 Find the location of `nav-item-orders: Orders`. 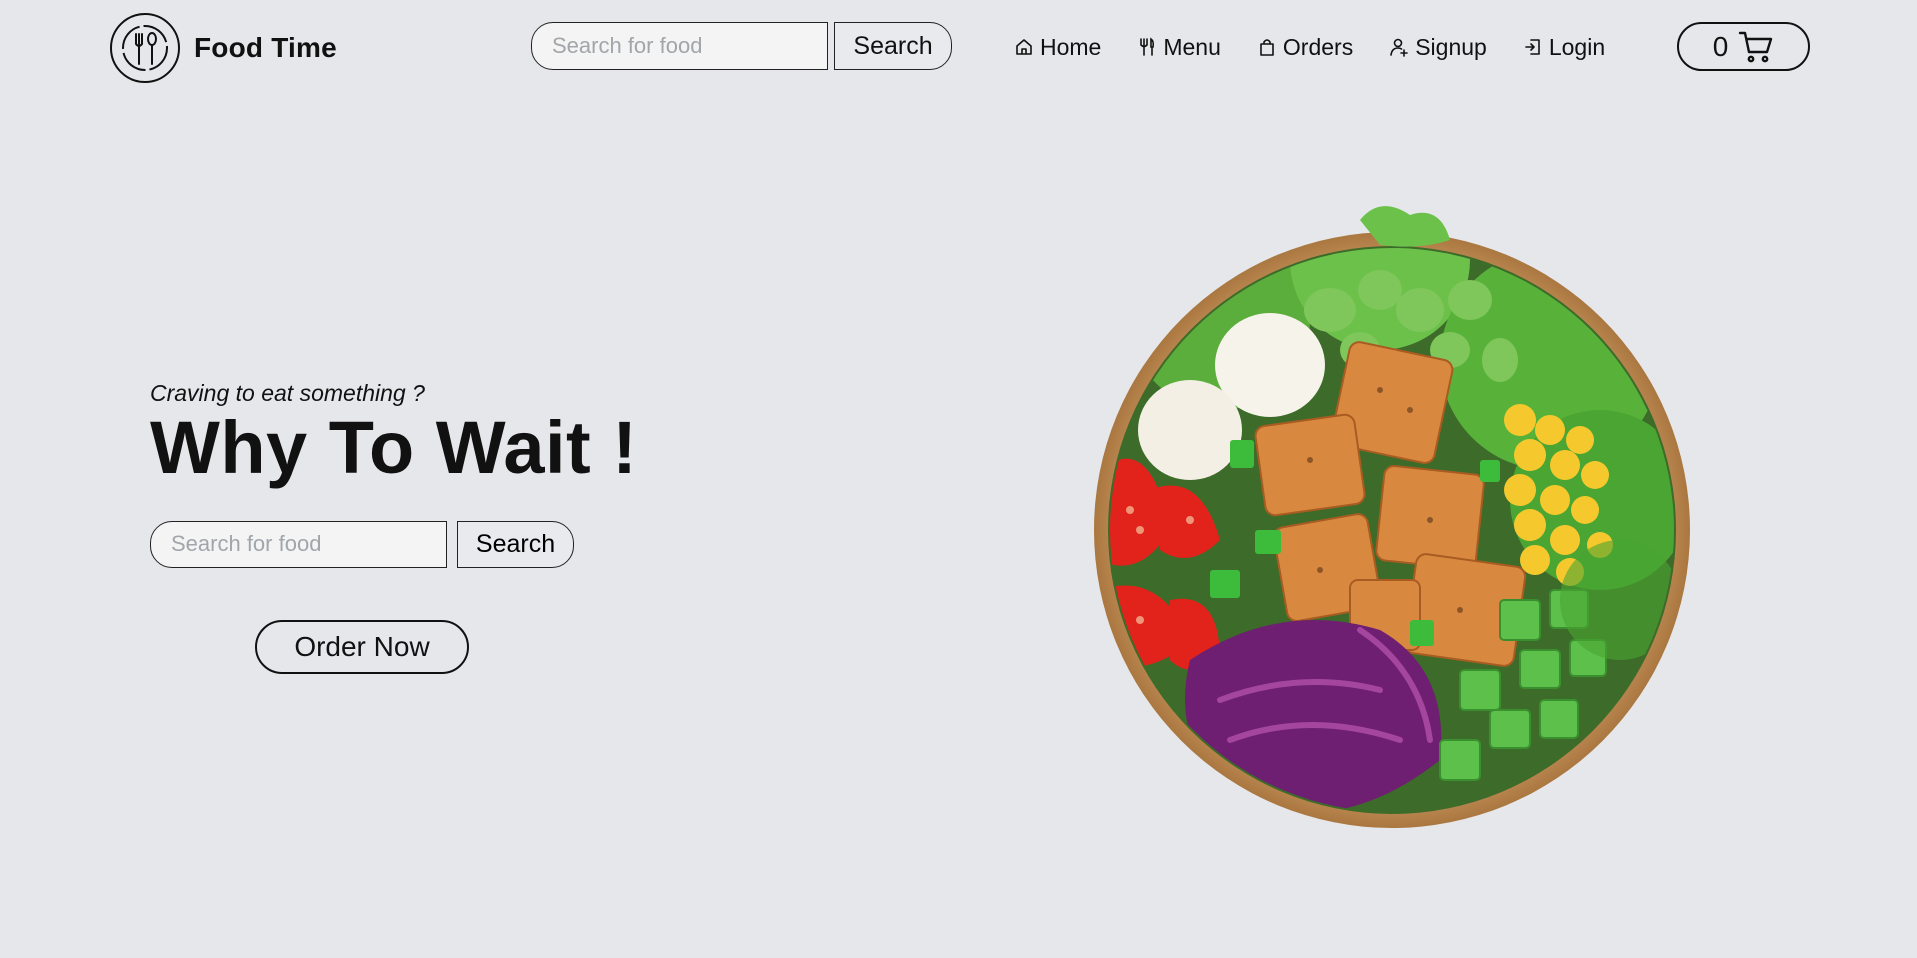

nav-item-orders: Orders is located at coordinates (1305, 47).